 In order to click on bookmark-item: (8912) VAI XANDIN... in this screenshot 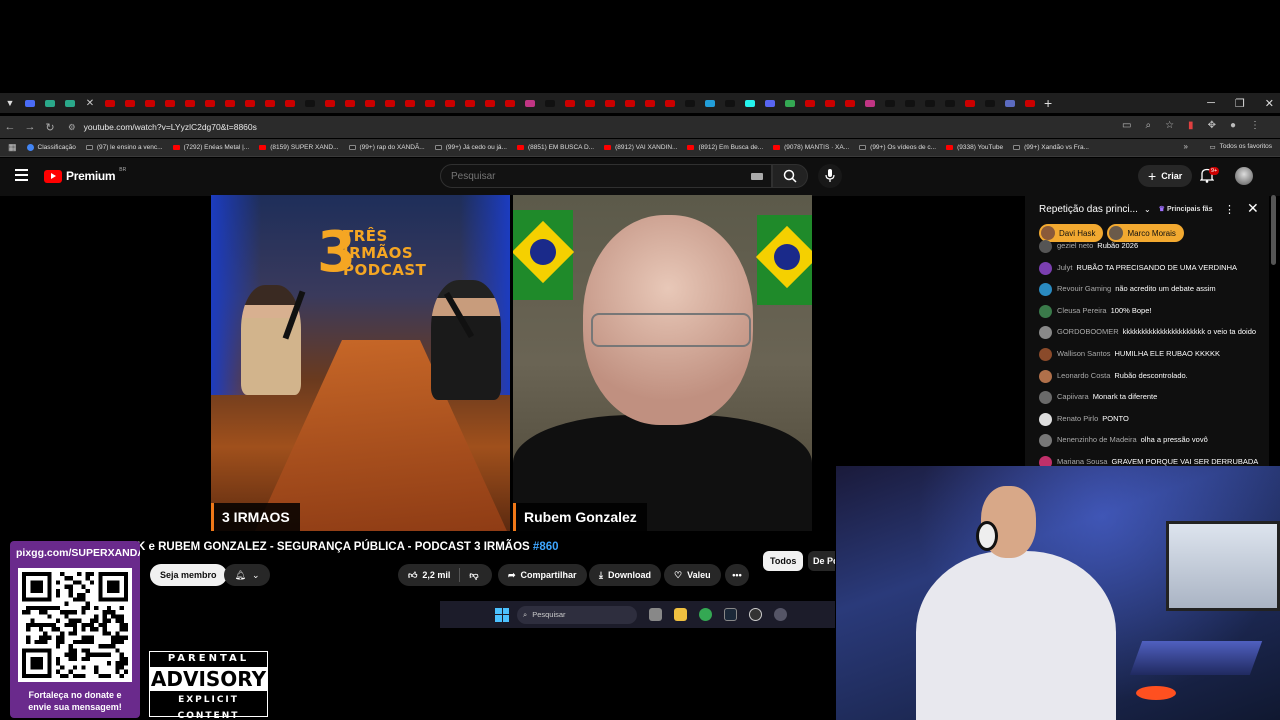, I will do `click(640, 147)`.